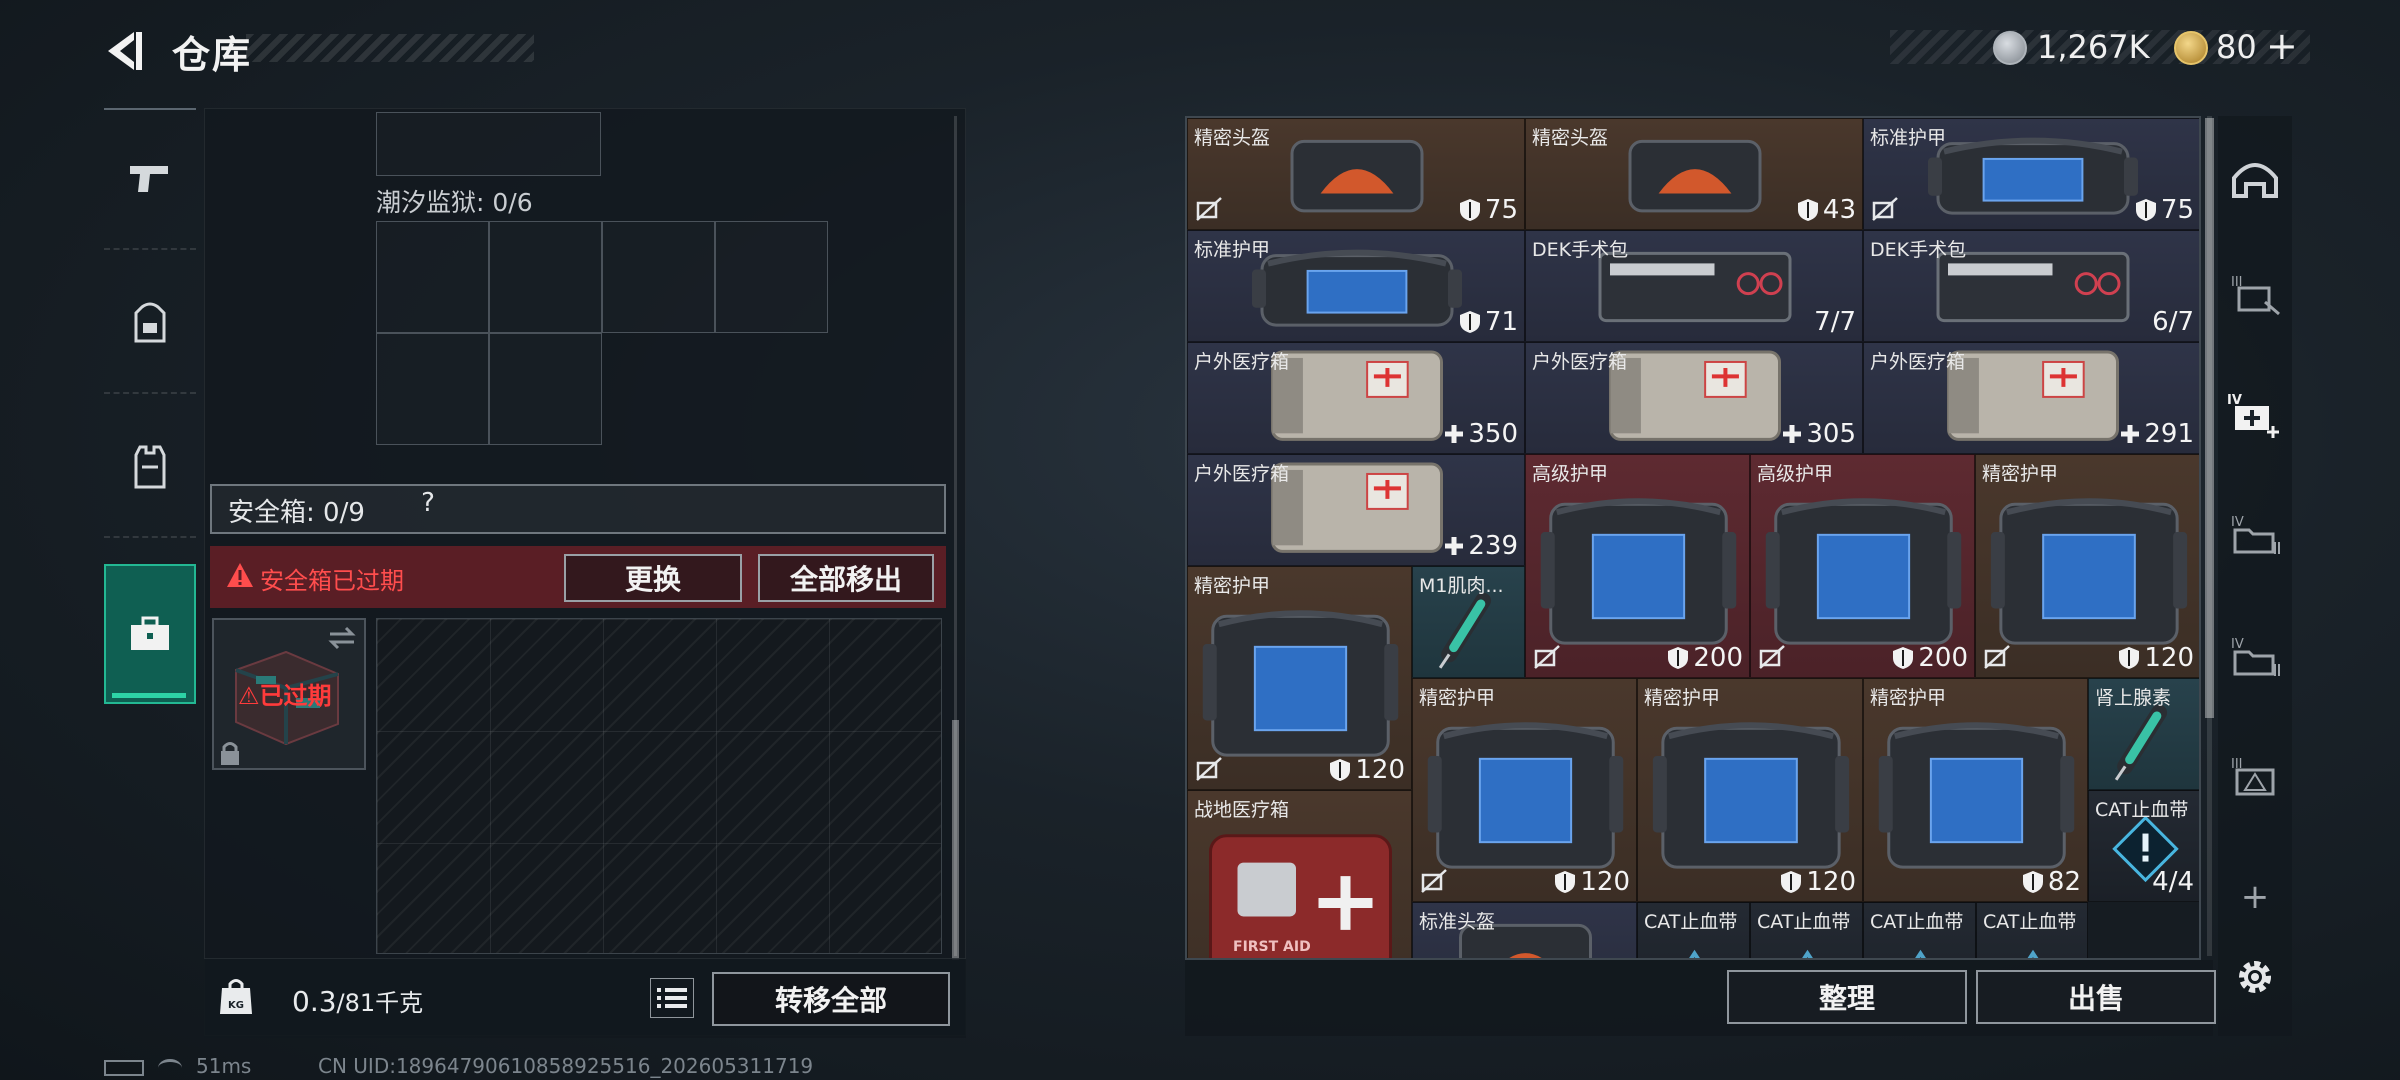  What do you see at coordinates (296, 513) in the screenshot?
I see `safe-case-label: 安全箱: 0/9` at bounding box center [296, 513].